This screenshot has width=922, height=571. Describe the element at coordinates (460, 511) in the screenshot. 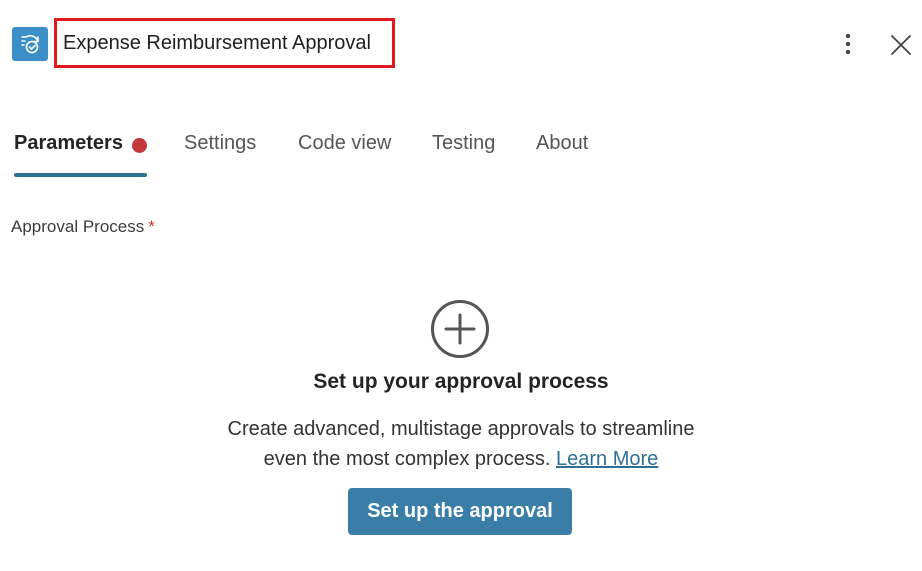

I see `setup-approval-button: Set up the approval` at that location.